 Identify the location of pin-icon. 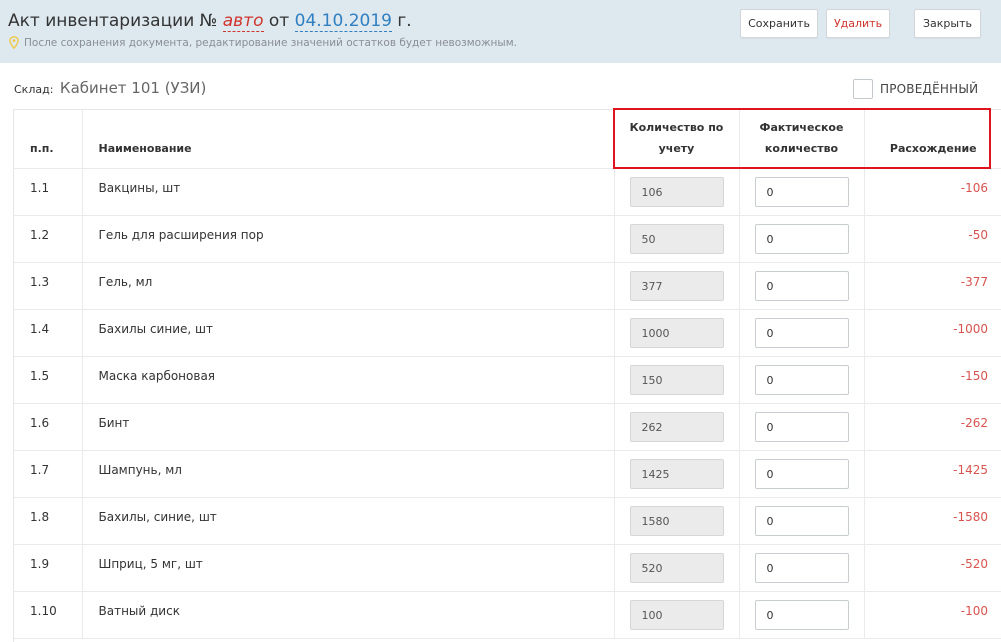
(14, 43).